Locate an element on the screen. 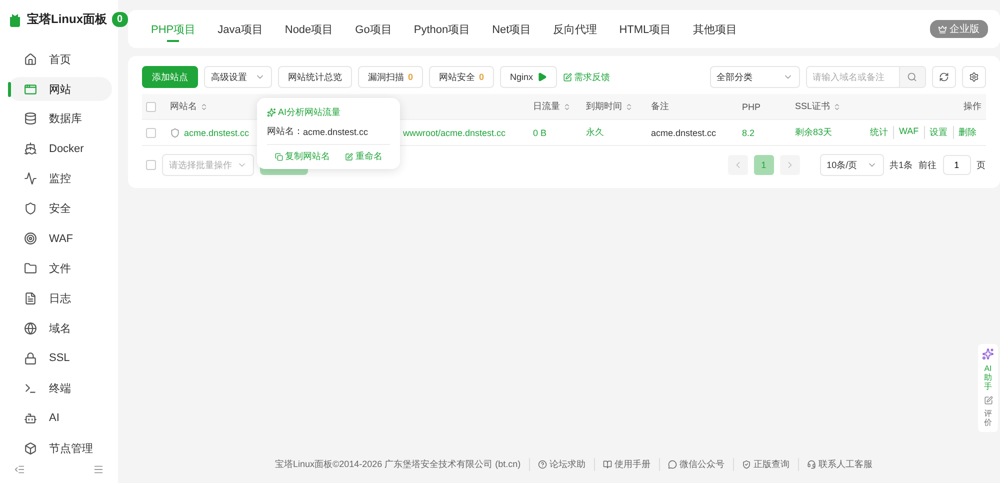 Image resolution: width=1000 pixels, height=483 pixels. footer-link: 微信公众号 is located at coordinates (691, 464).